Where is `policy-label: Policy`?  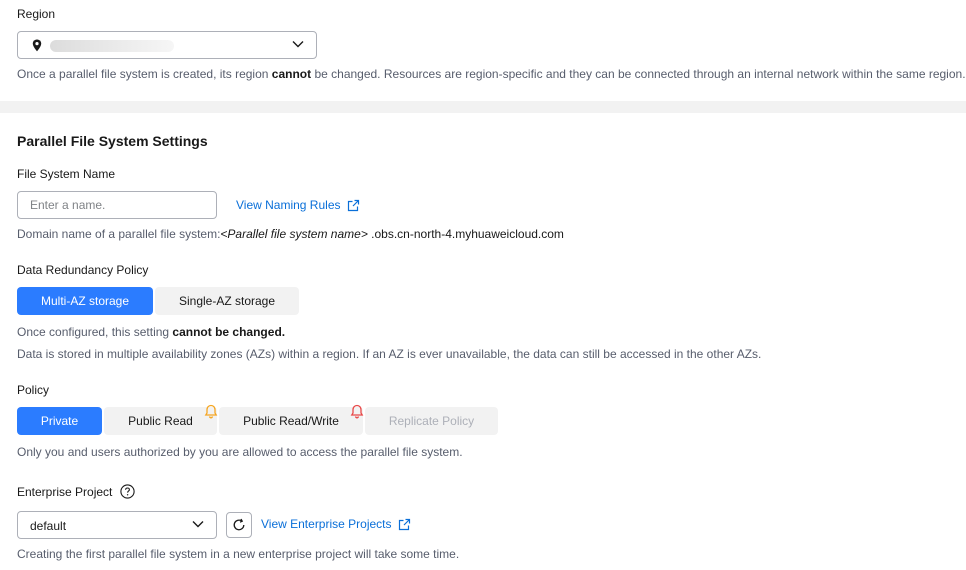
policy-label: Policy is located at coordinates (33, 390).